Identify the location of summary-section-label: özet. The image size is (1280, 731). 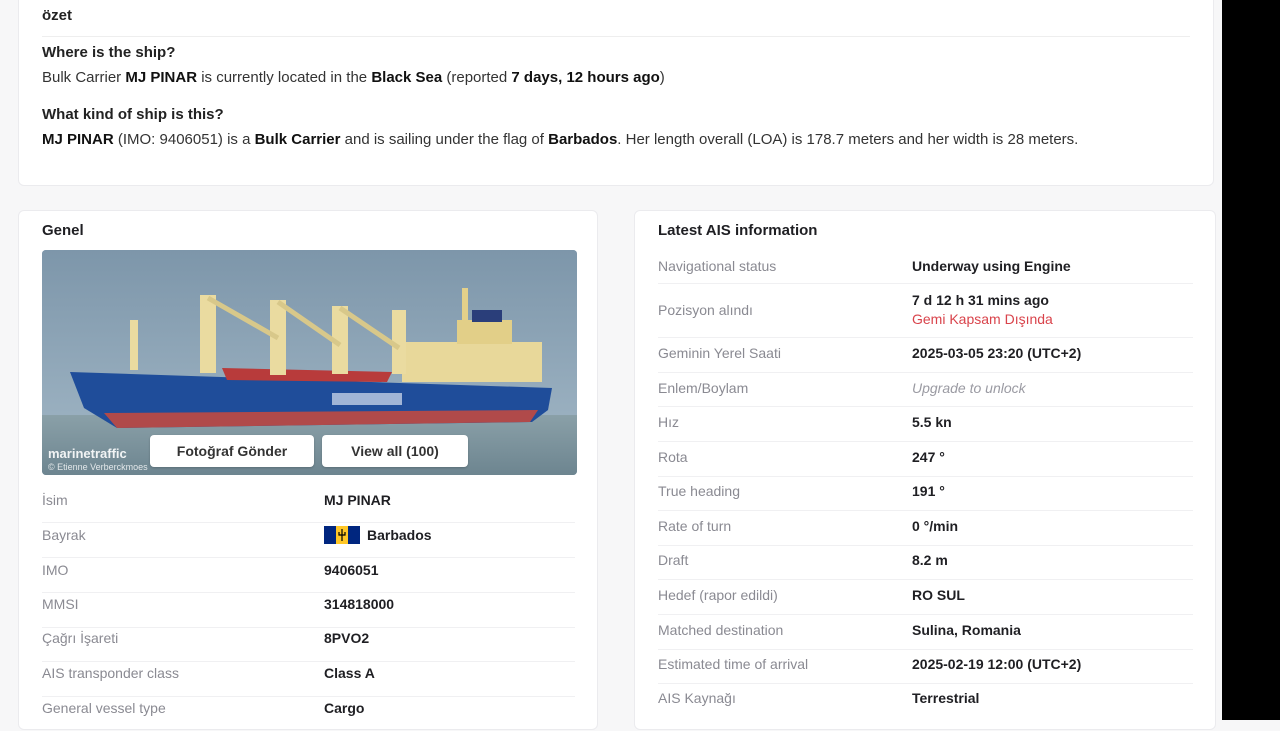
(57, 15).